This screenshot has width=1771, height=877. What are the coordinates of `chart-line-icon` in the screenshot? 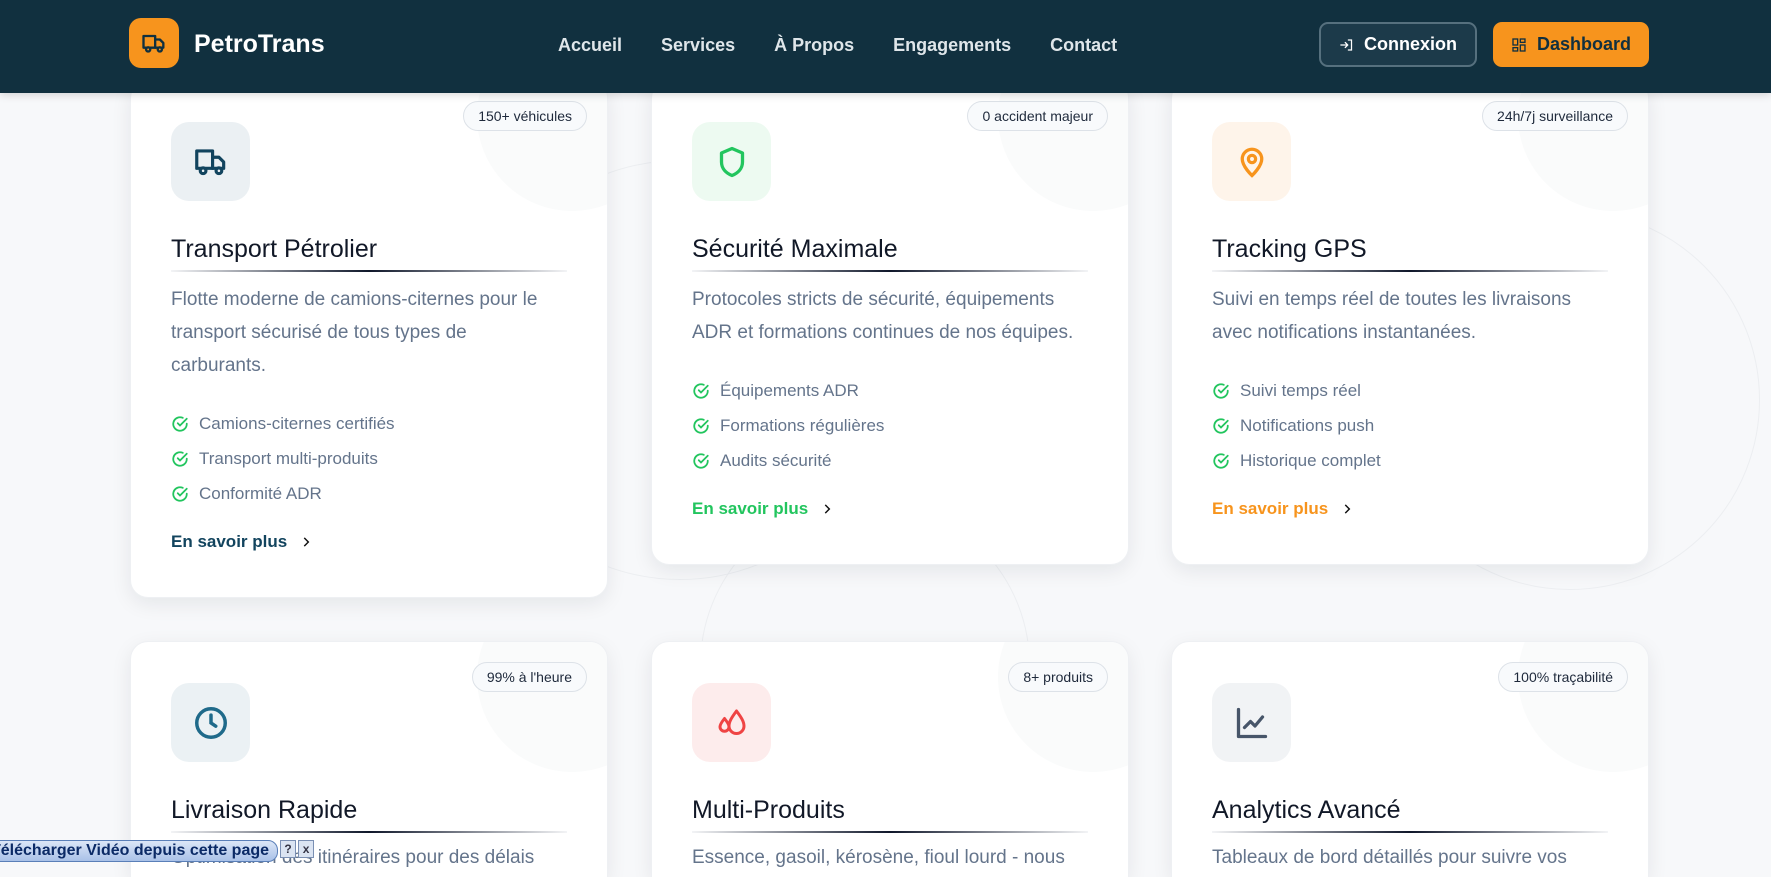 It's located at (1251, 722).